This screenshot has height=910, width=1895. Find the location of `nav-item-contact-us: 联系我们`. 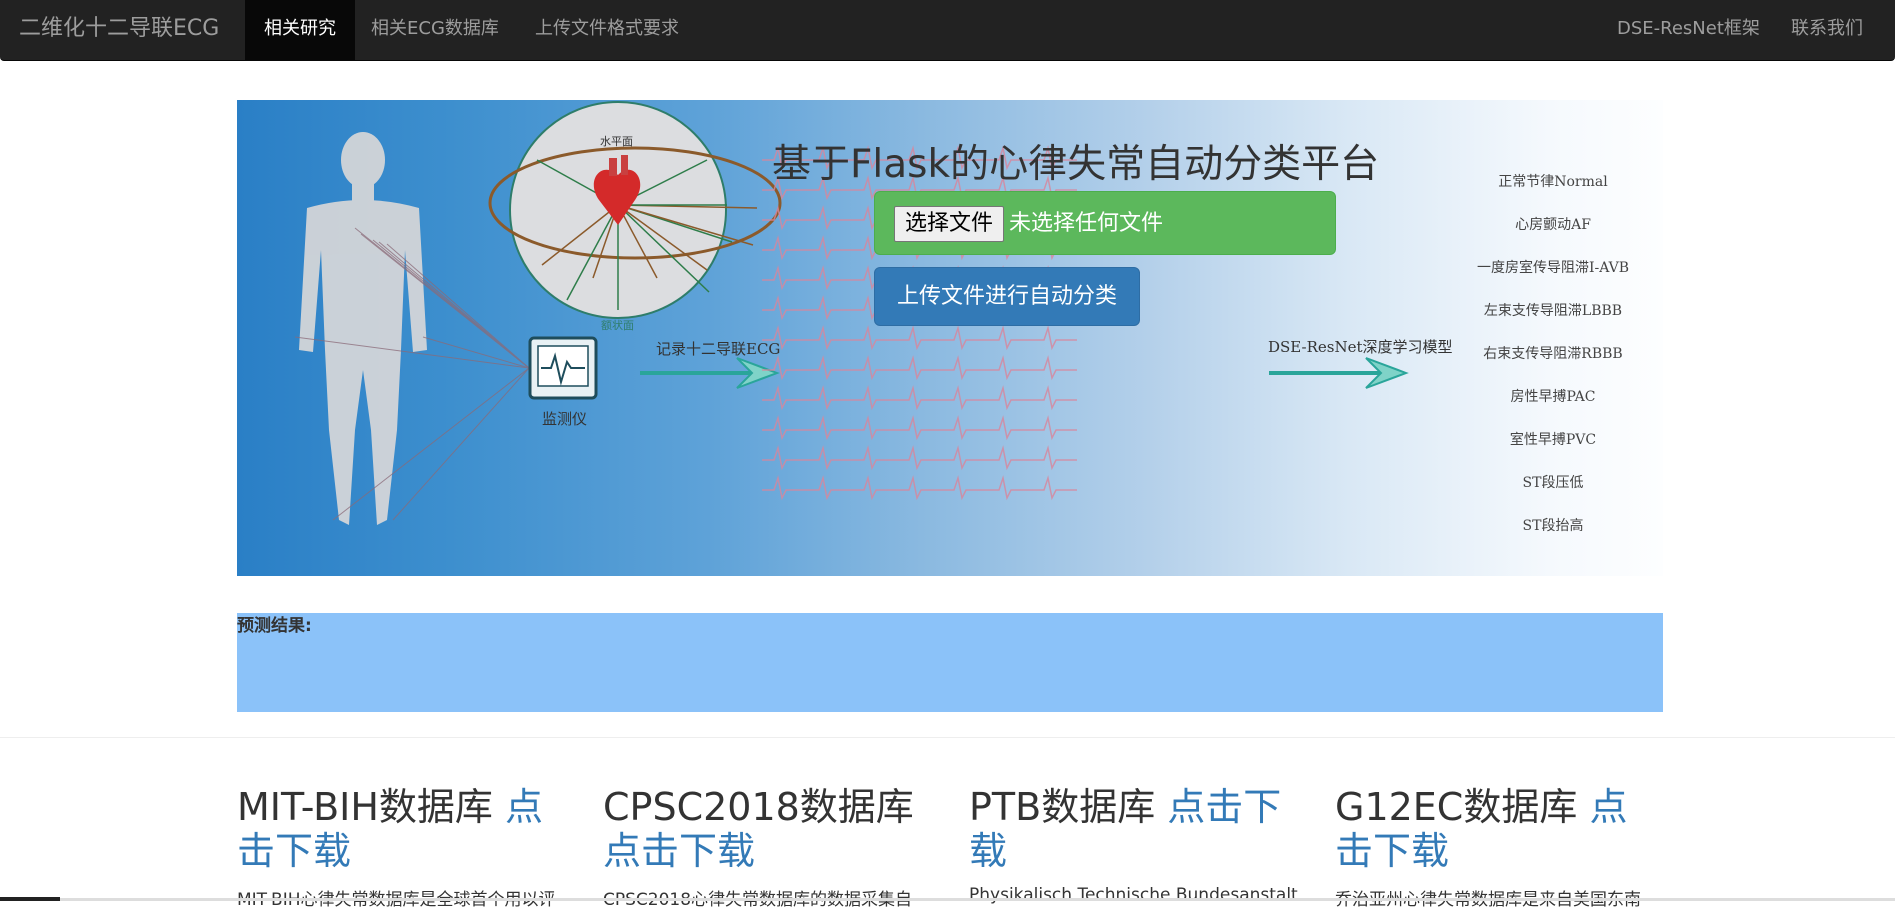

nav-item-contact-us: 联系我们 is located at coordinates (1827, 30).